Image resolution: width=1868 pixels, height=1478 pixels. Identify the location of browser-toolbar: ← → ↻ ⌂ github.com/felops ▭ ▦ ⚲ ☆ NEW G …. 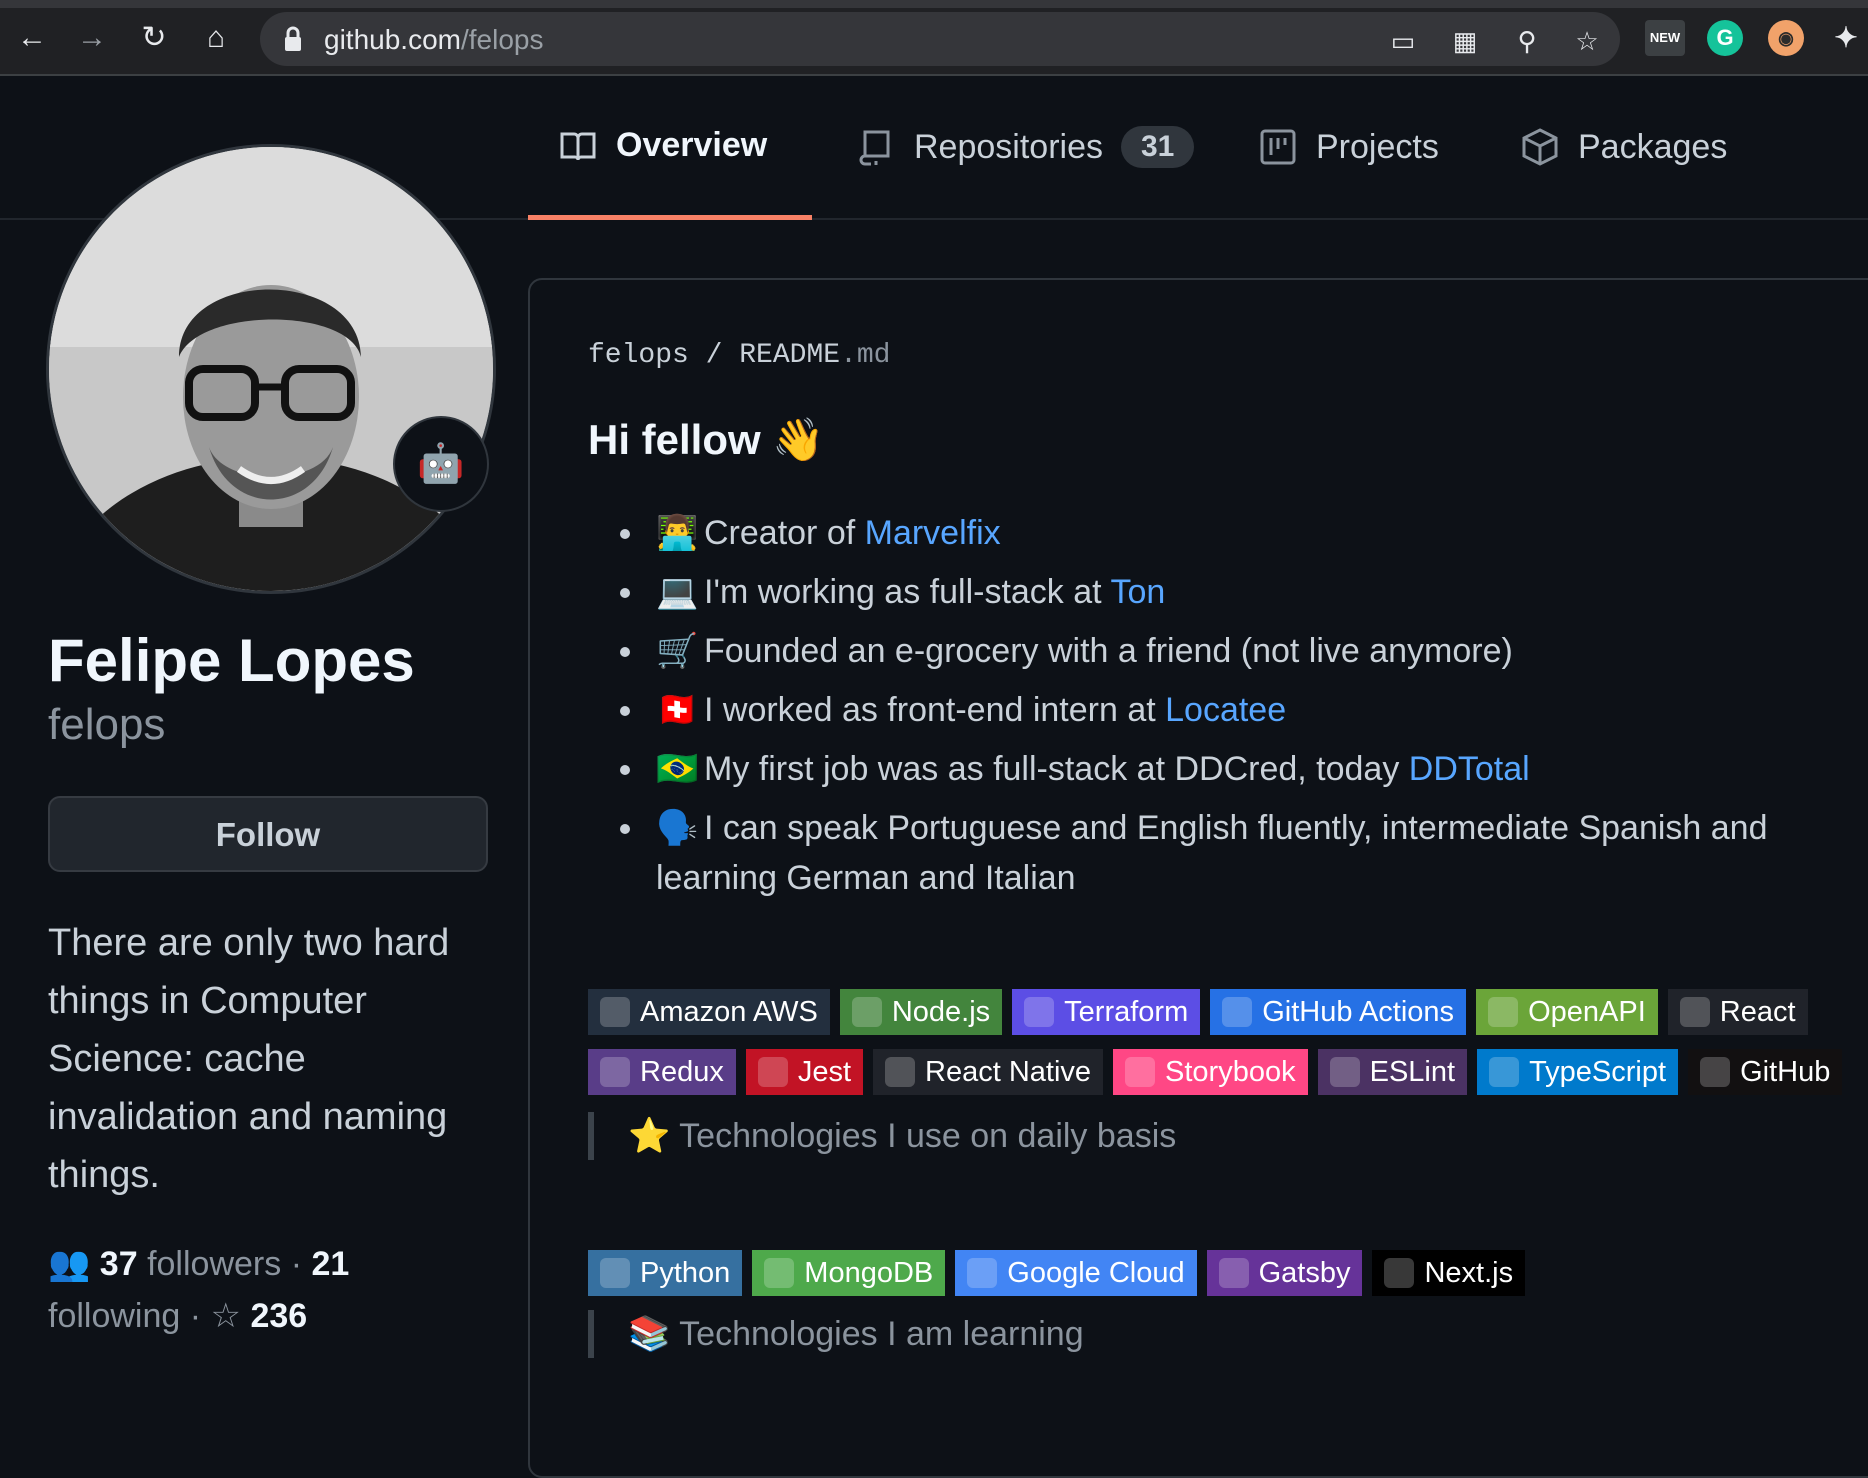
(934, 38).